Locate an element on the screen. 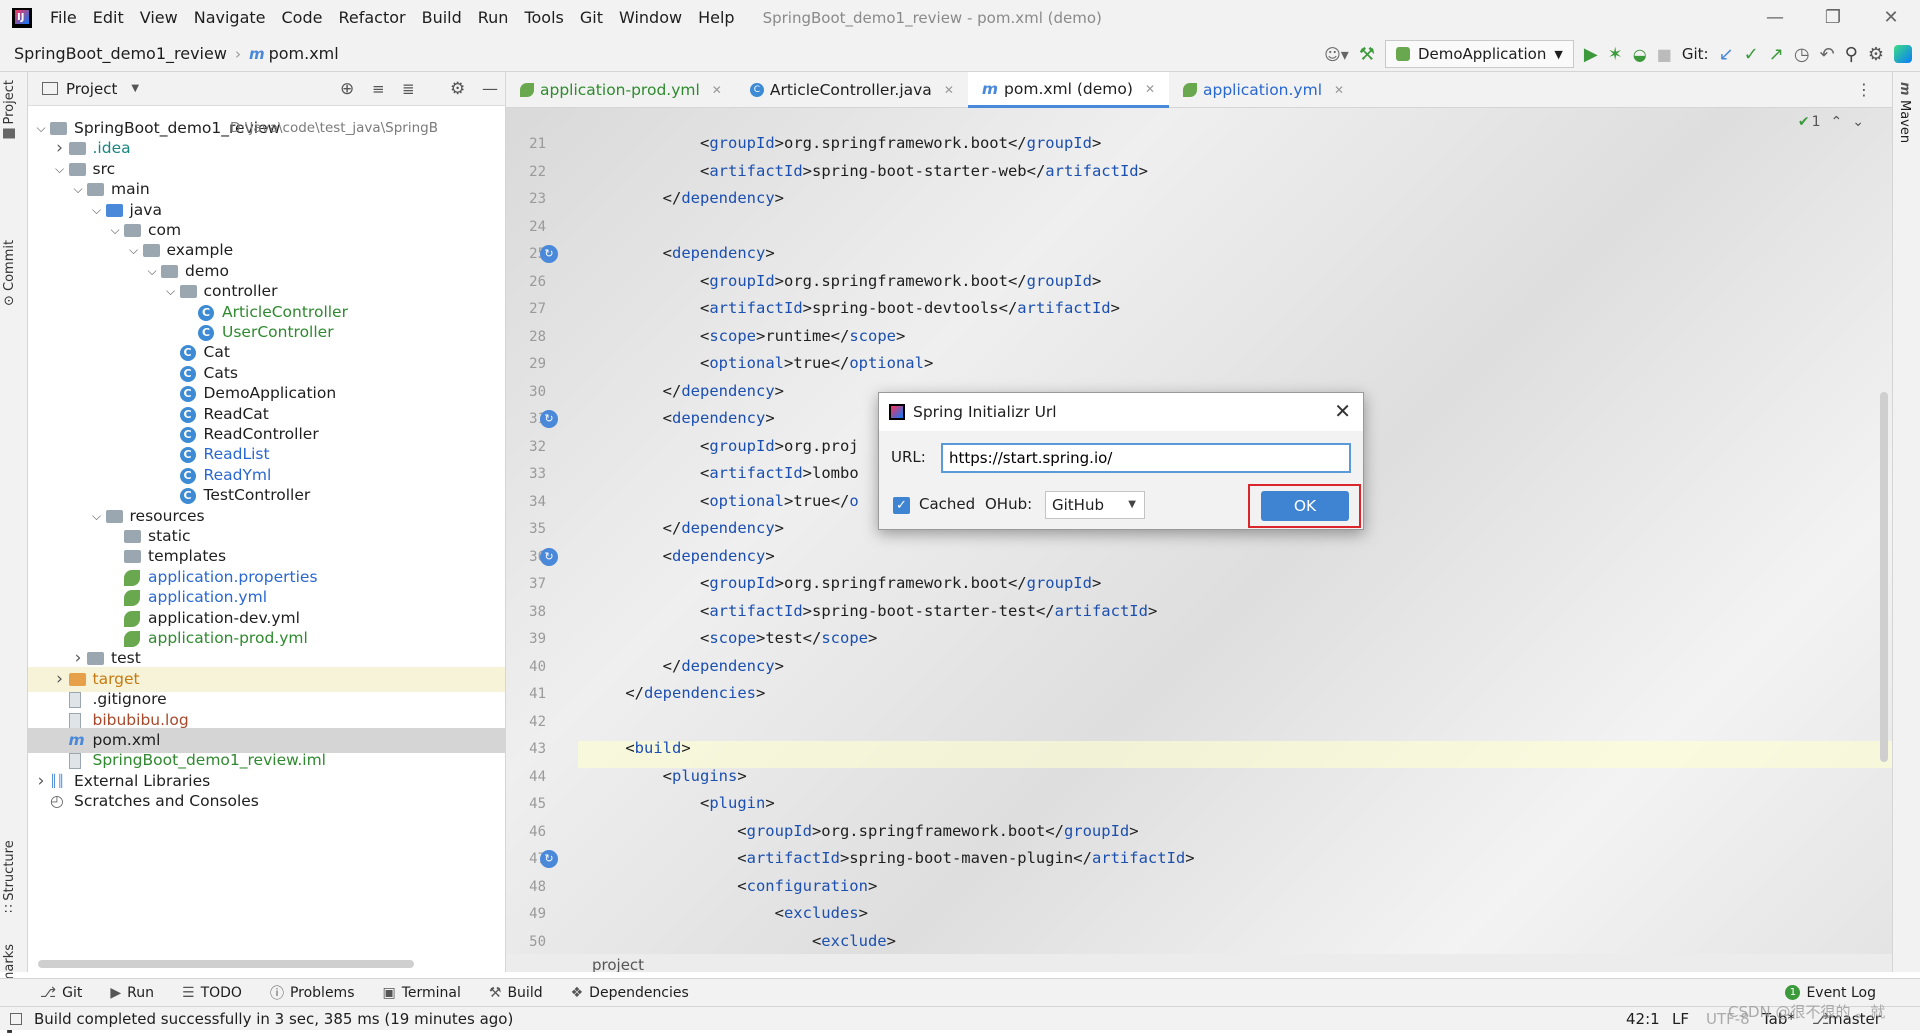 This screenshot has width=1920, height=1036. terminal-icon: ▣ is located at coordinates (389, 992).